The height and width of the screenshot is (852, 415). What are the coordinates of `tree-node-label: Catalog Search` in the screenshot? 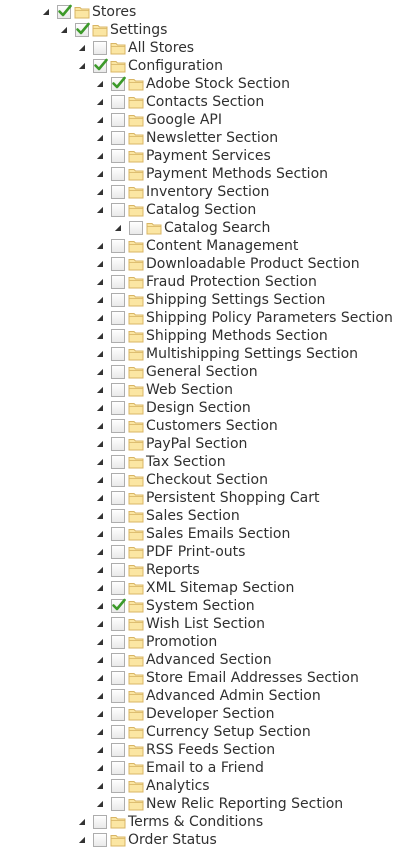 It's located at (217, 228).